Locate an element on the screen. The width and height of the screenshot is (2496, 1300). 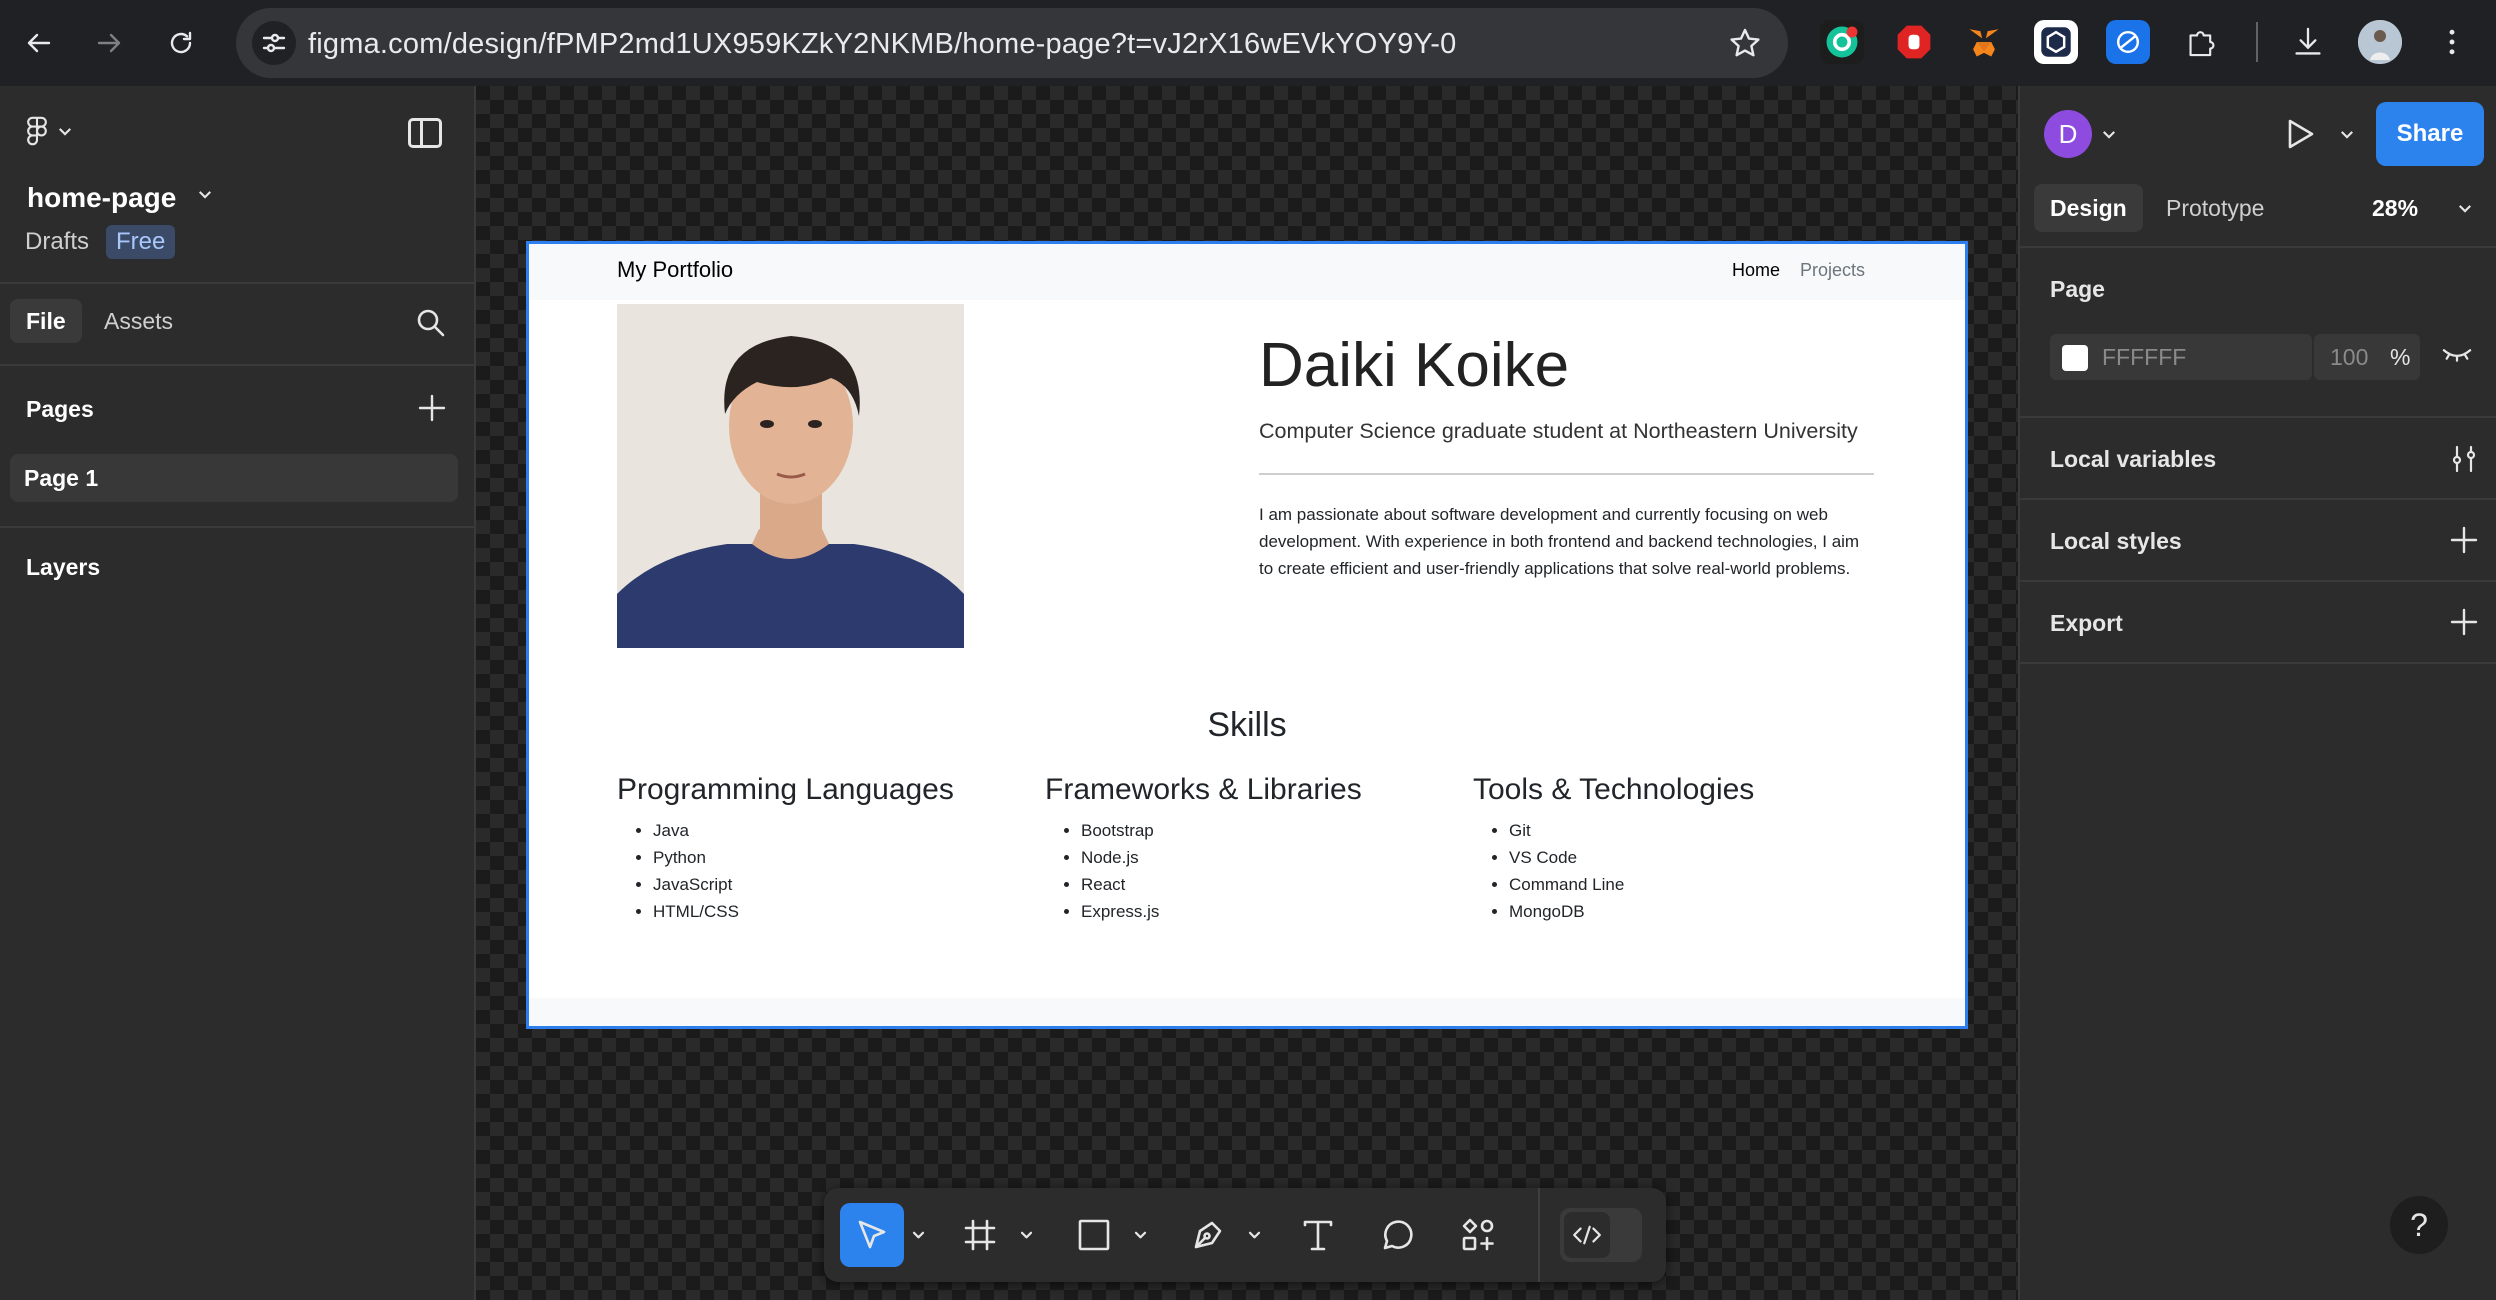
local-variables-title: Local variables is located at coordinates (2133, 459).